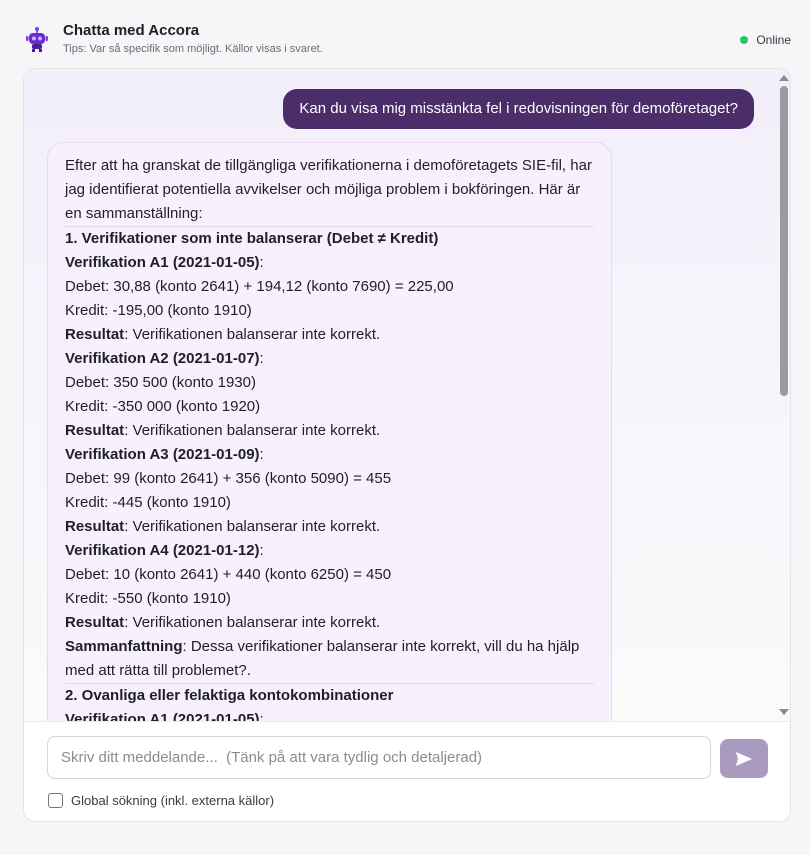 The image size is (810, 855). What do you see at coordinates (173, 800) in the screenshot?
I see `global-search-label: Global sökning (inkl. externa källor)` at bounding box center [173, 800].